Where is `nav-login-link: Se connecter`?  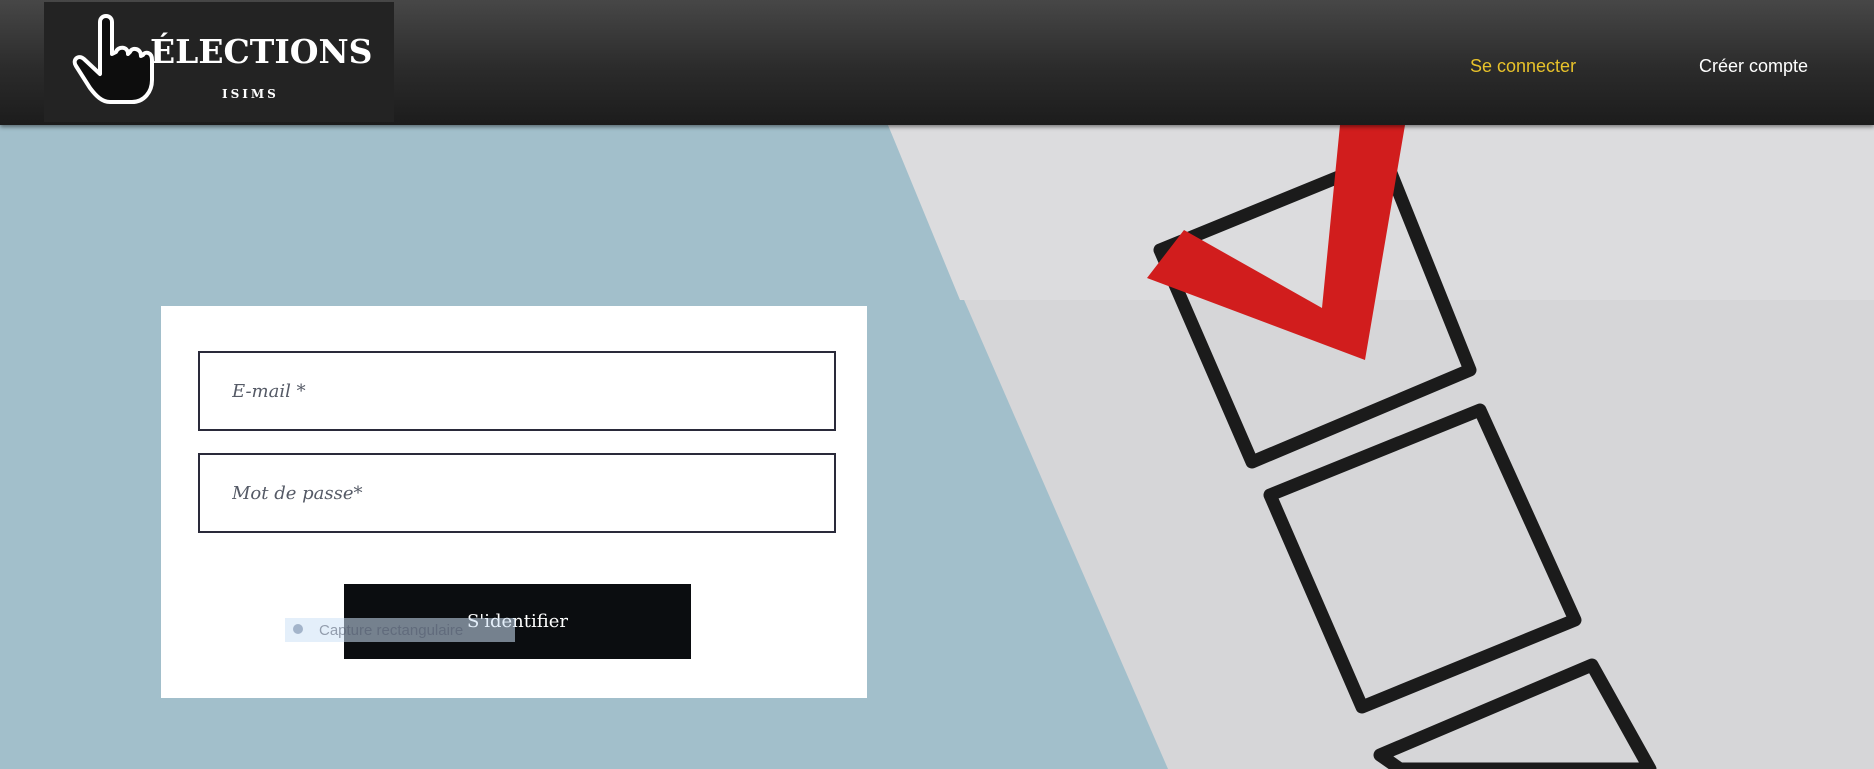 nav-login-link: Se connecter is located at coordinates (1523, 66).